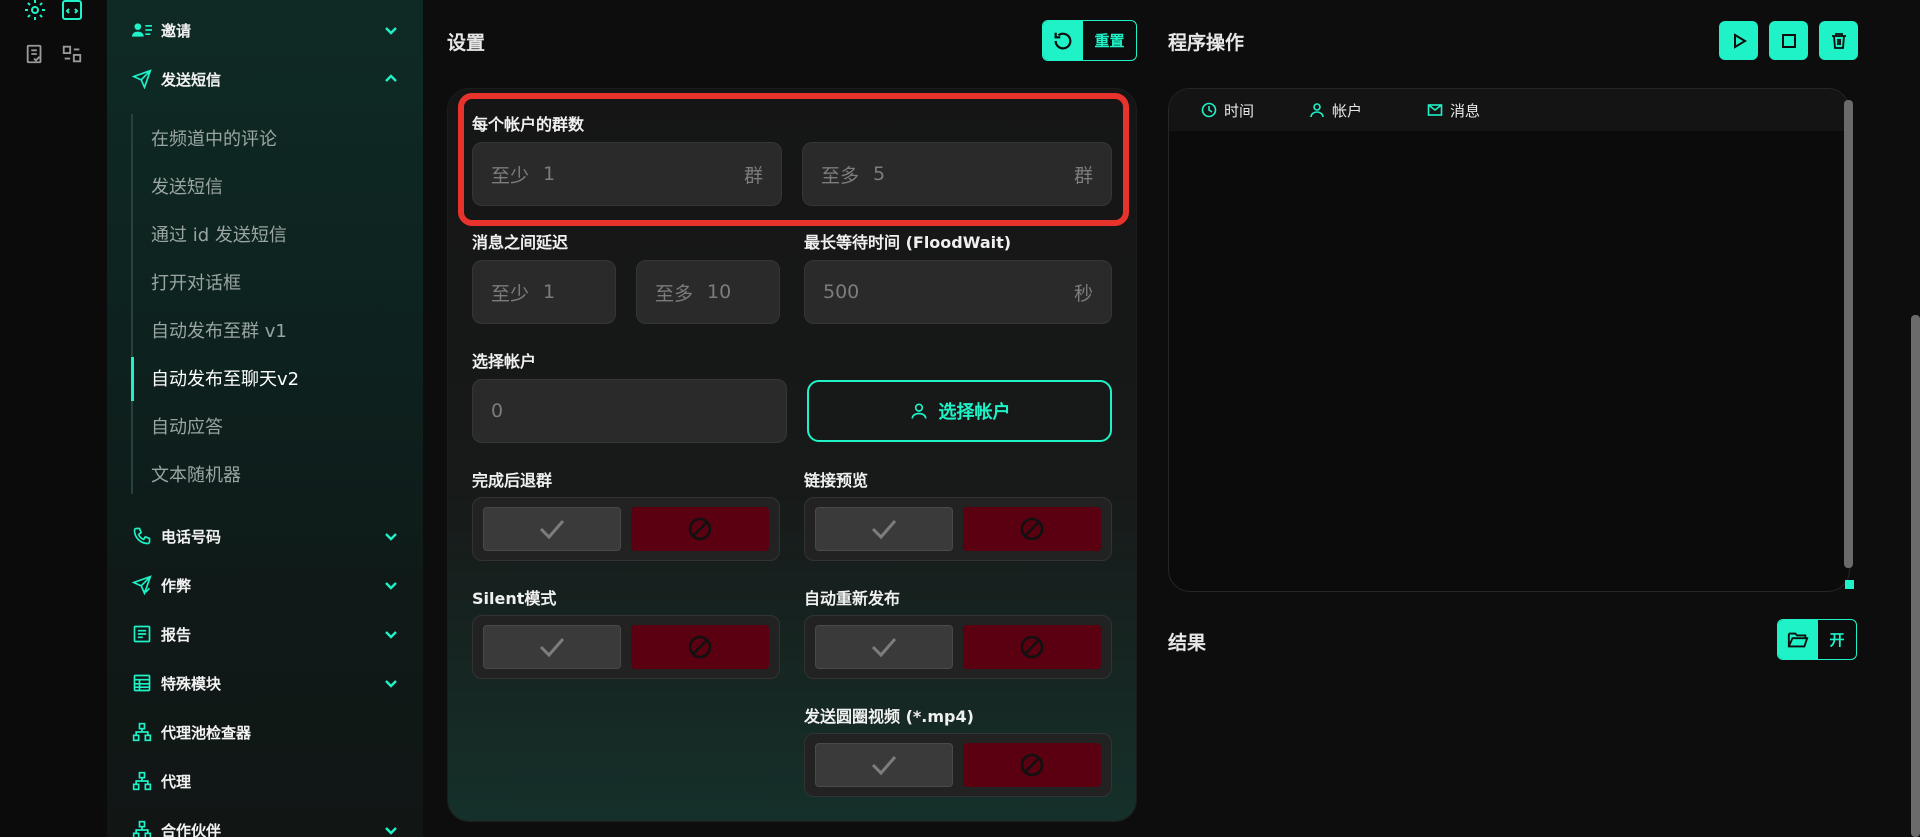  Describe the element at coordinates (1509, 110) in the screenshot. I see `log-header: 时间 帐户 消息` at that location.